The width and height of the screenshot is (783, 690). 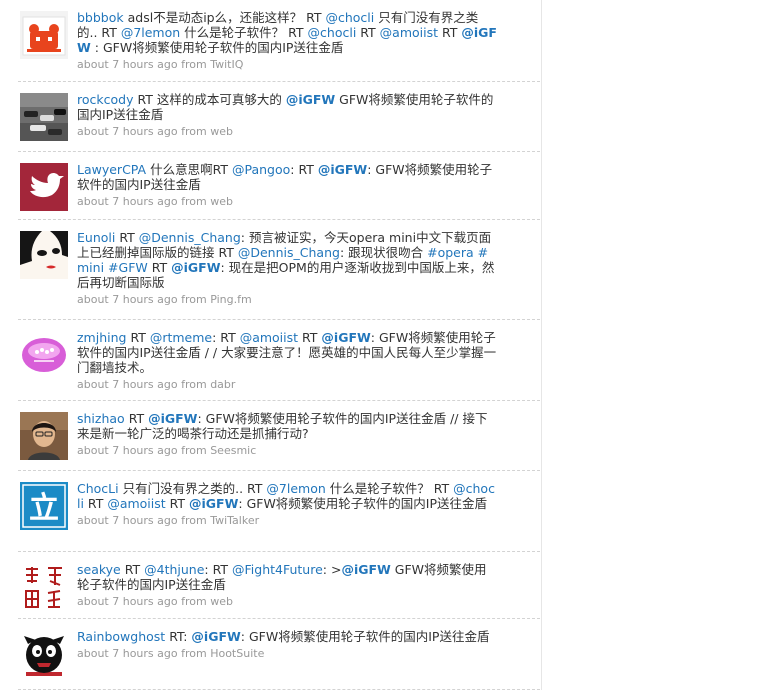 I want to click on li-character-avatar: 立, so click(x=44, y=506).